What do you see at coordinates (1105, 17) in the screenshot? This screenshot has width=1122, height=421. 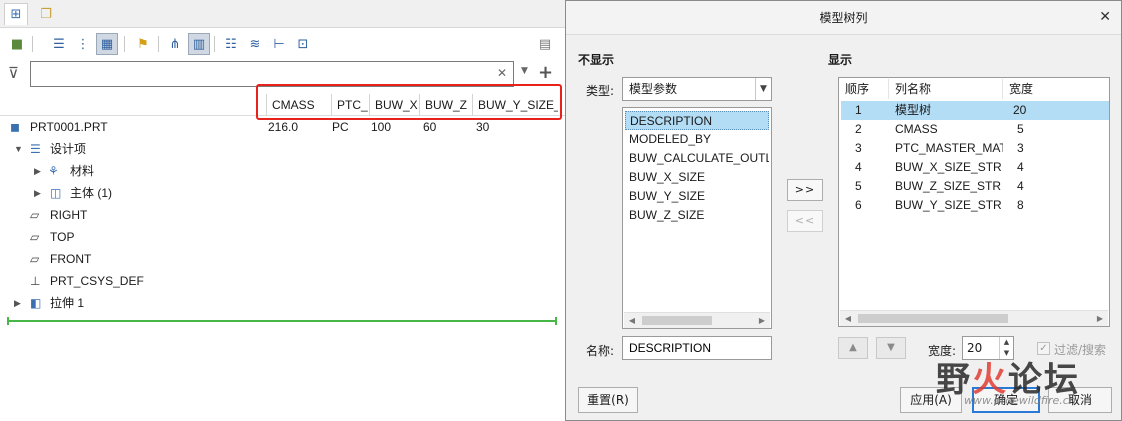 I see `close-icon: ✕` at bounding box center [1105, 17].